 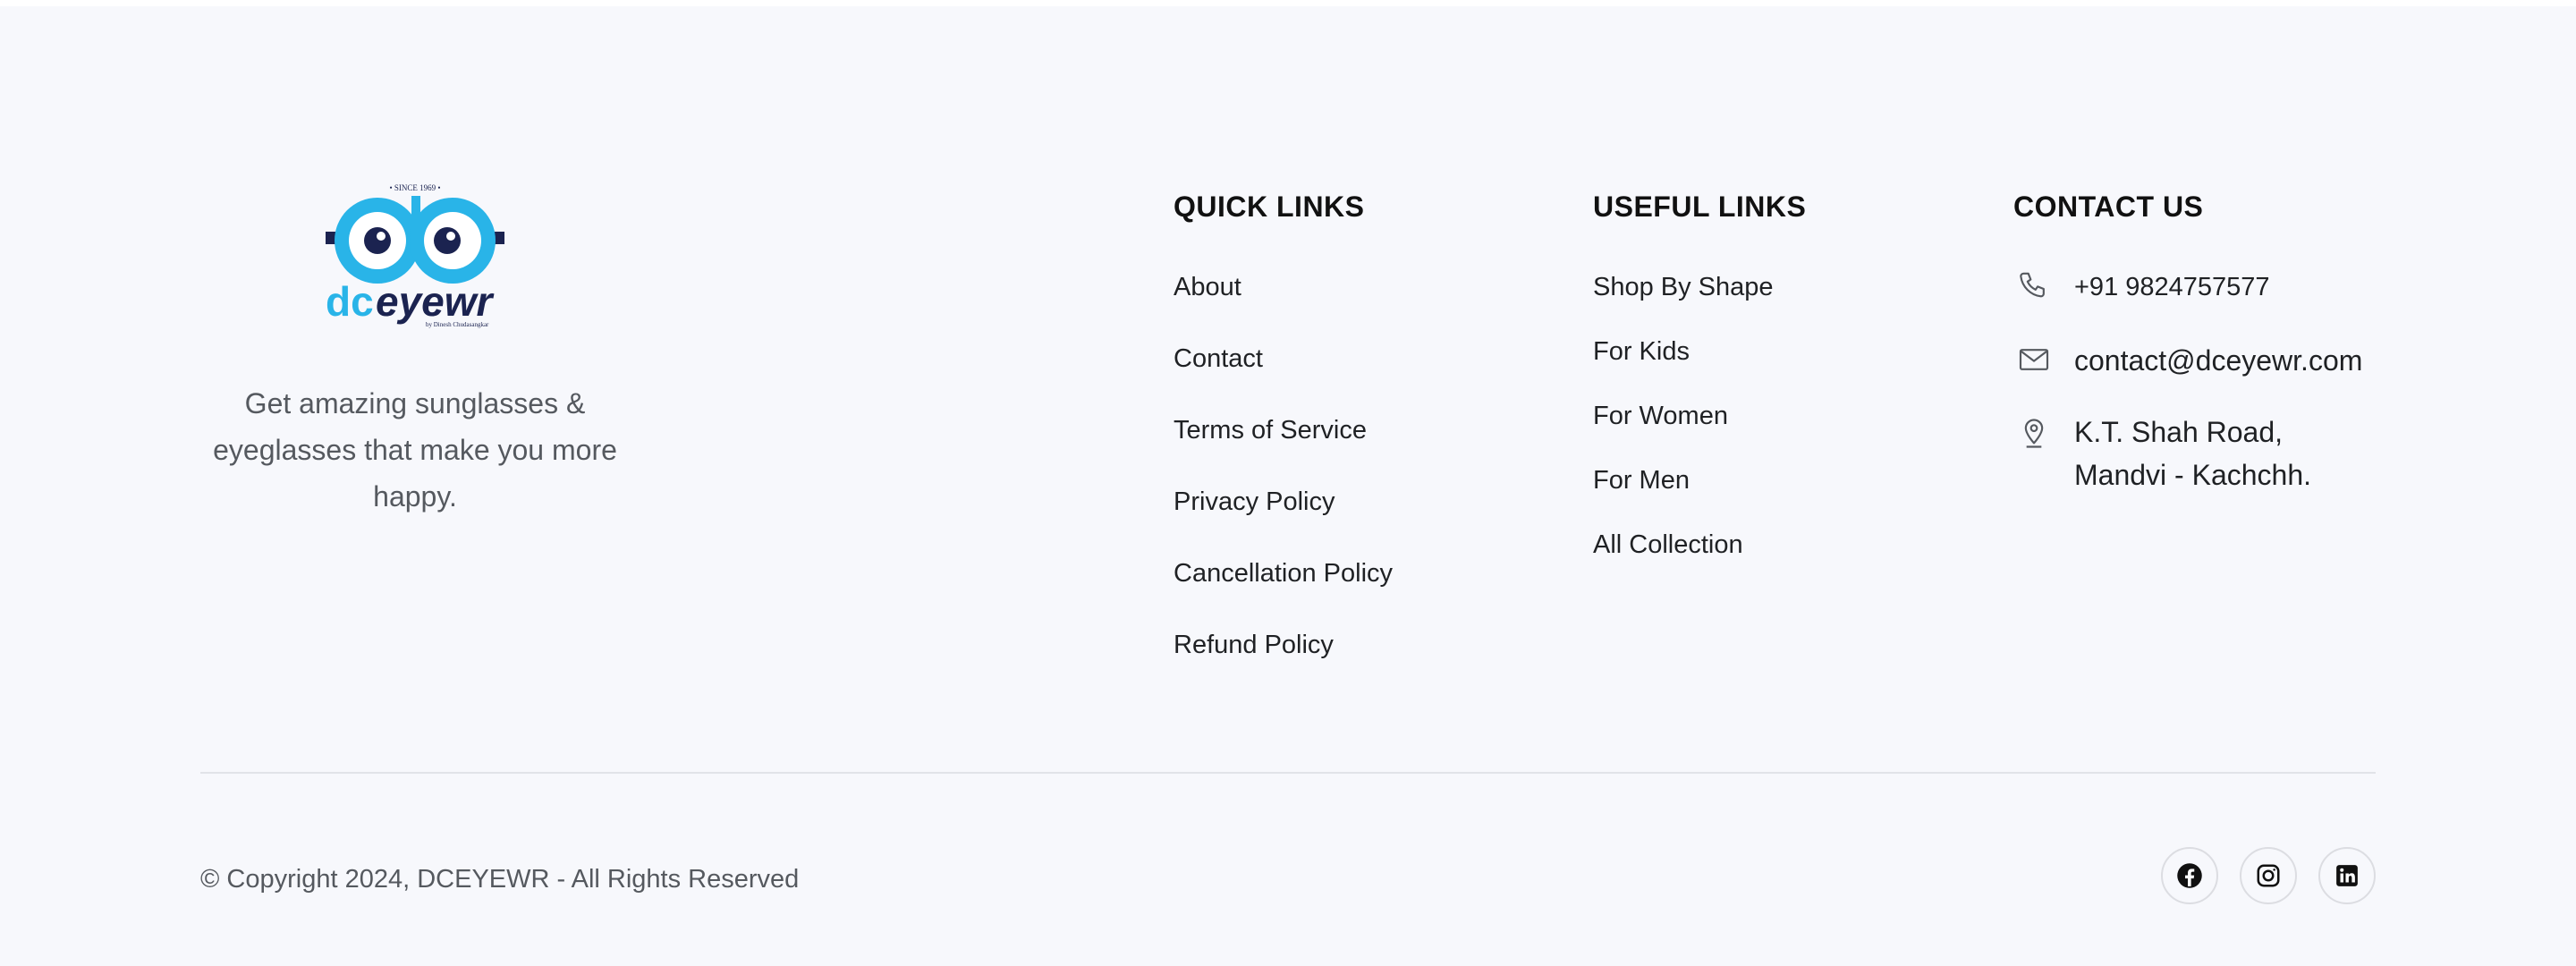 What do you see at coordinates (2034, 286) in the screenshot?
I see `phone-icon` at bounding box center [2034, 286].